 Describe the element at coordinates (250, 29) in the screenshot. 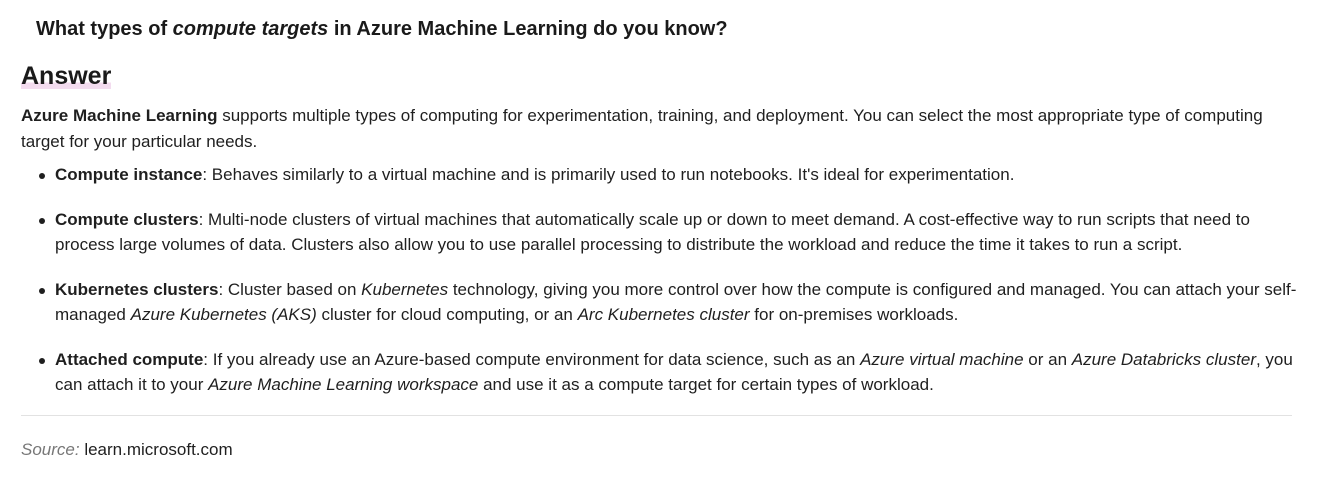

I see `question-emphasis: compute targets` at that location.